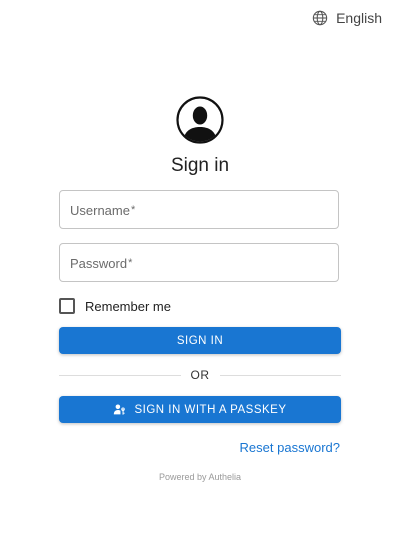 The width and height of the screenshot is (400, 533). What do you see at coordinates (120, 375) in the screenshot?
I see `divider-line-left` at bounding box center [120, 375].